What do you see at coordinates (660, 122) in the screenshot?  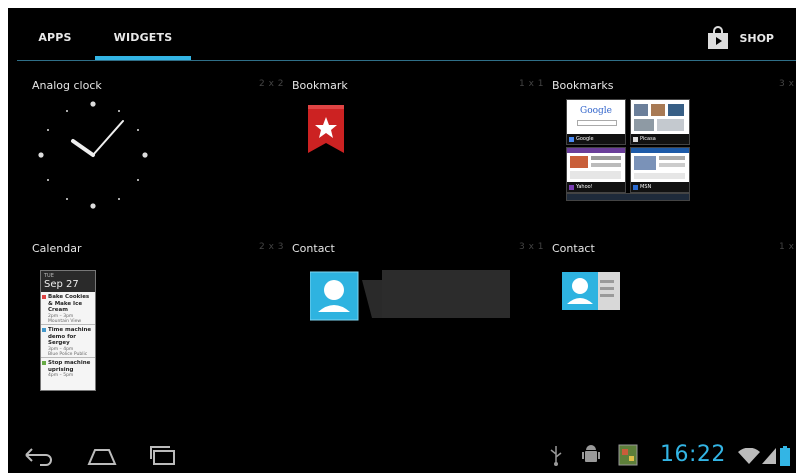 I see `bookmark-thumbnail: Picasa` at bounding box center [660, 122].